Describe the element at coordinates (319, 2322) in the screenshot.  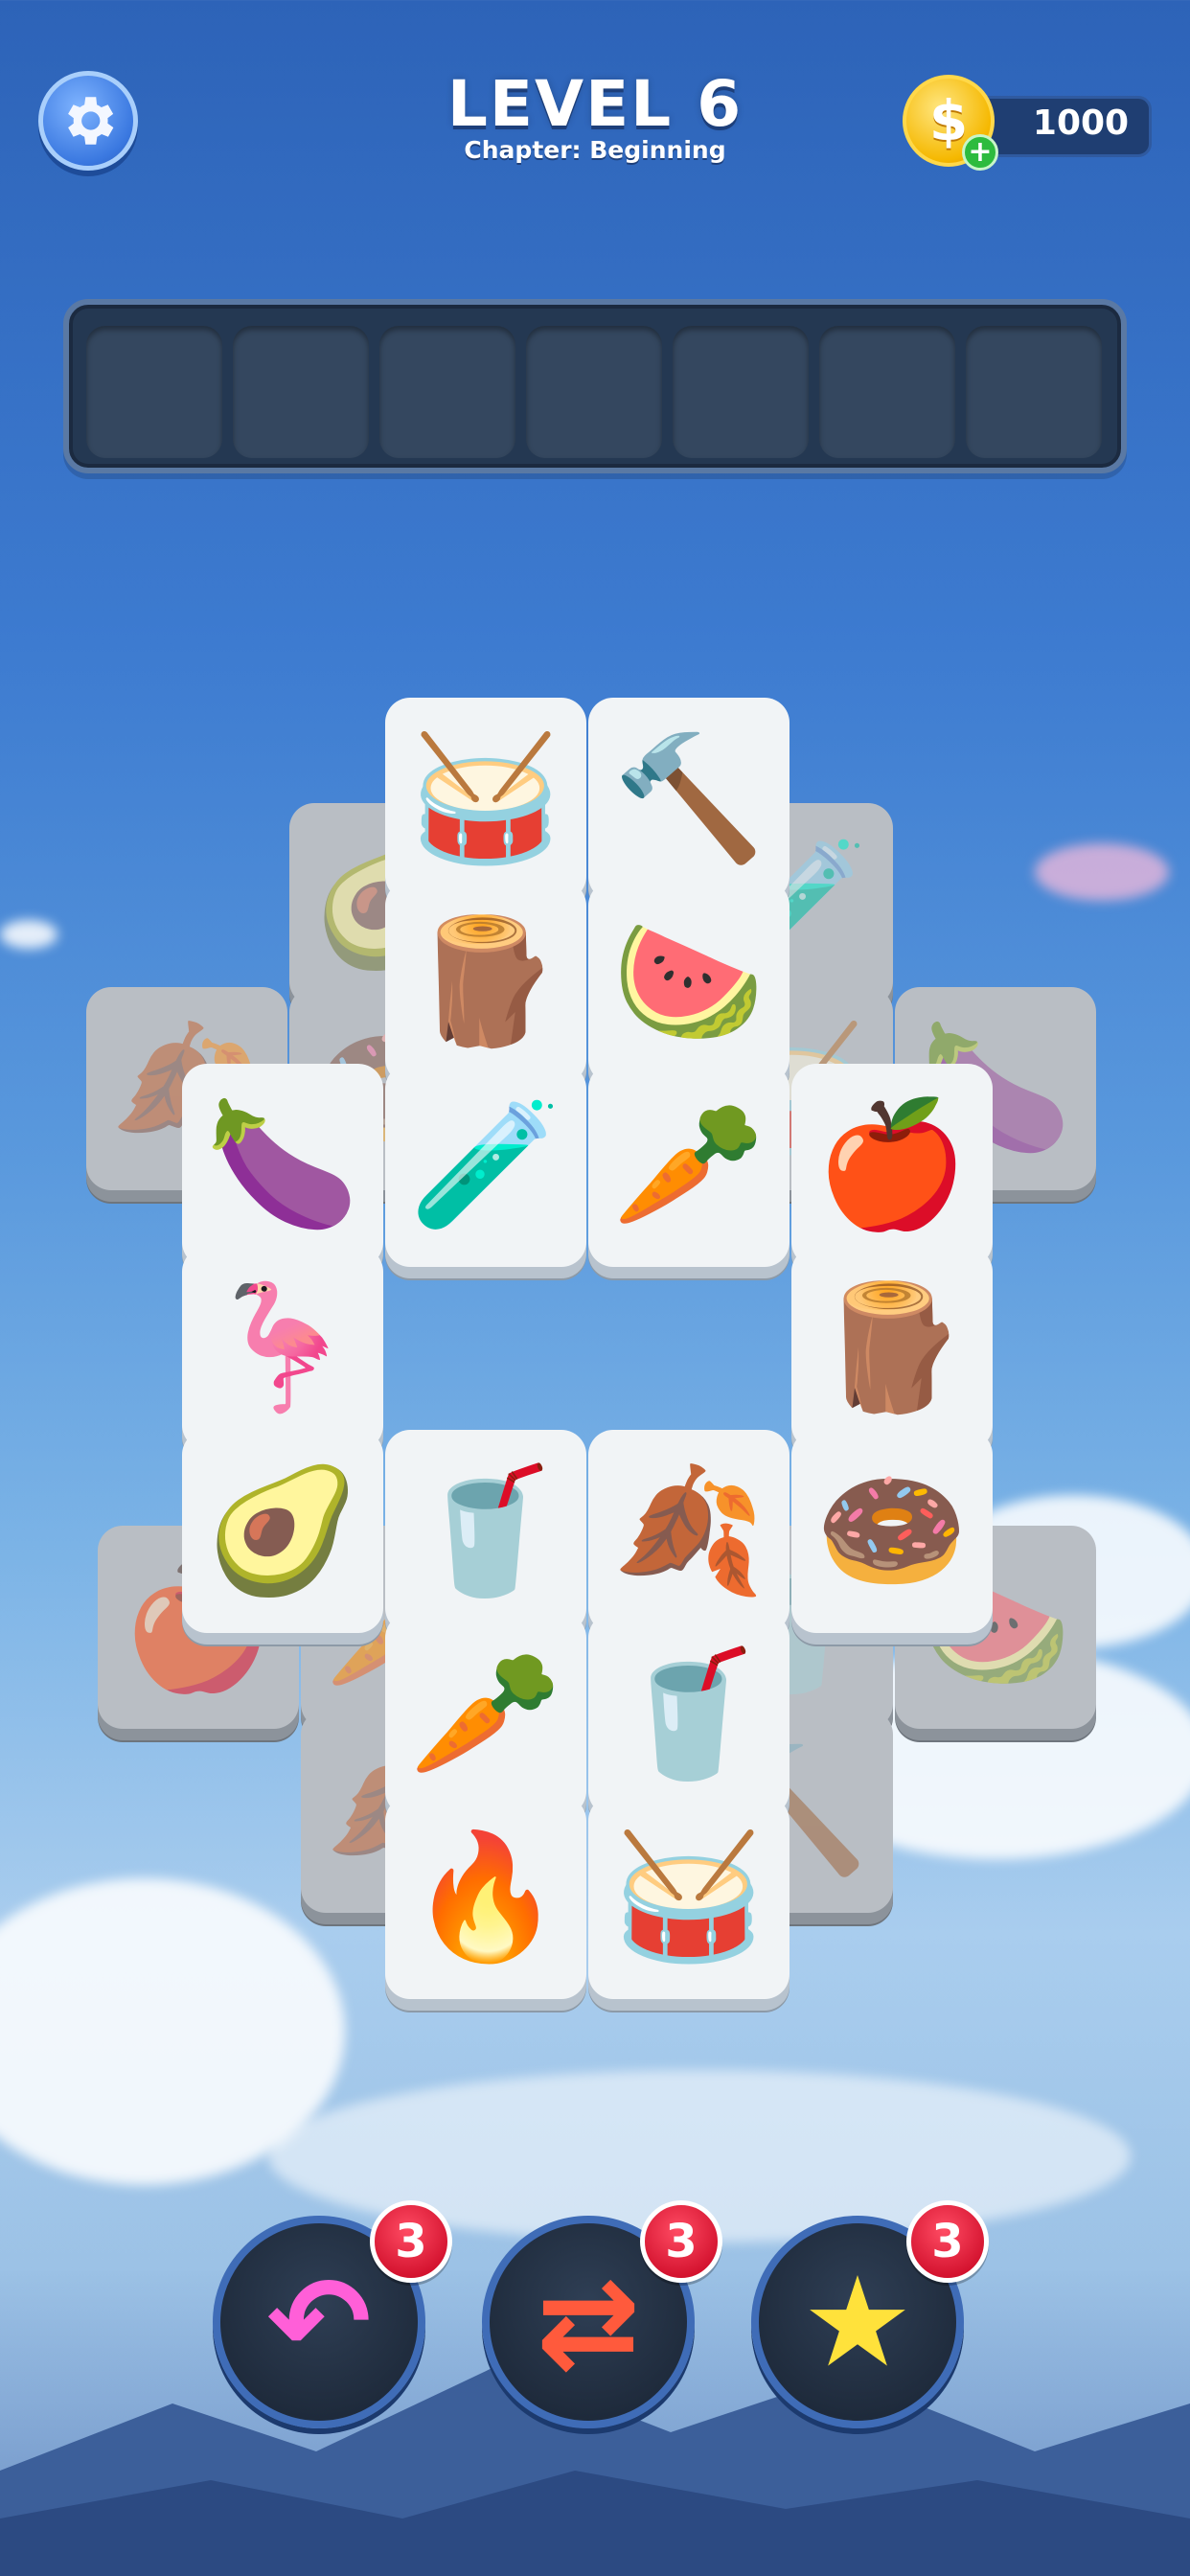
I see `undo-arrow-icon: ↶` at that location.